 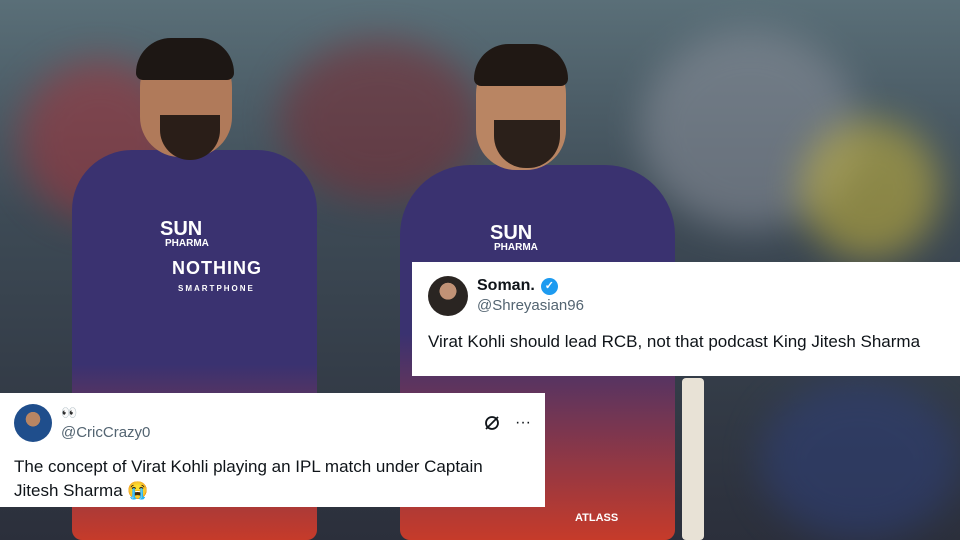 I want to click on grok-icon, so click(x=492, y=423).